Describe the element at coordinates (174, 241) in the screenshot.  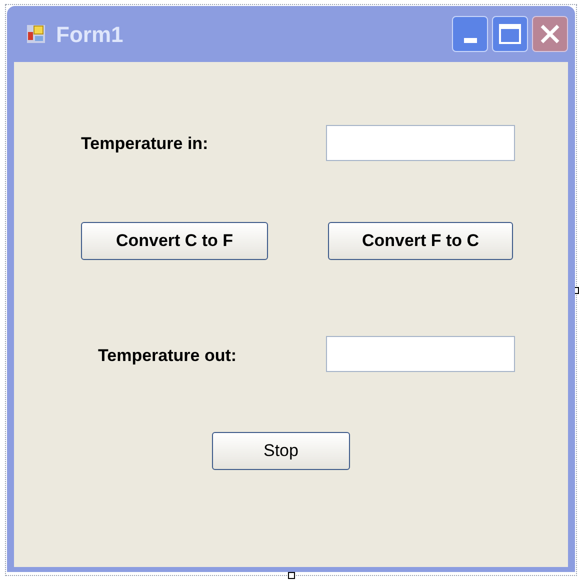
I see `convert-c-to-f-button: Convert C to F` at that location.